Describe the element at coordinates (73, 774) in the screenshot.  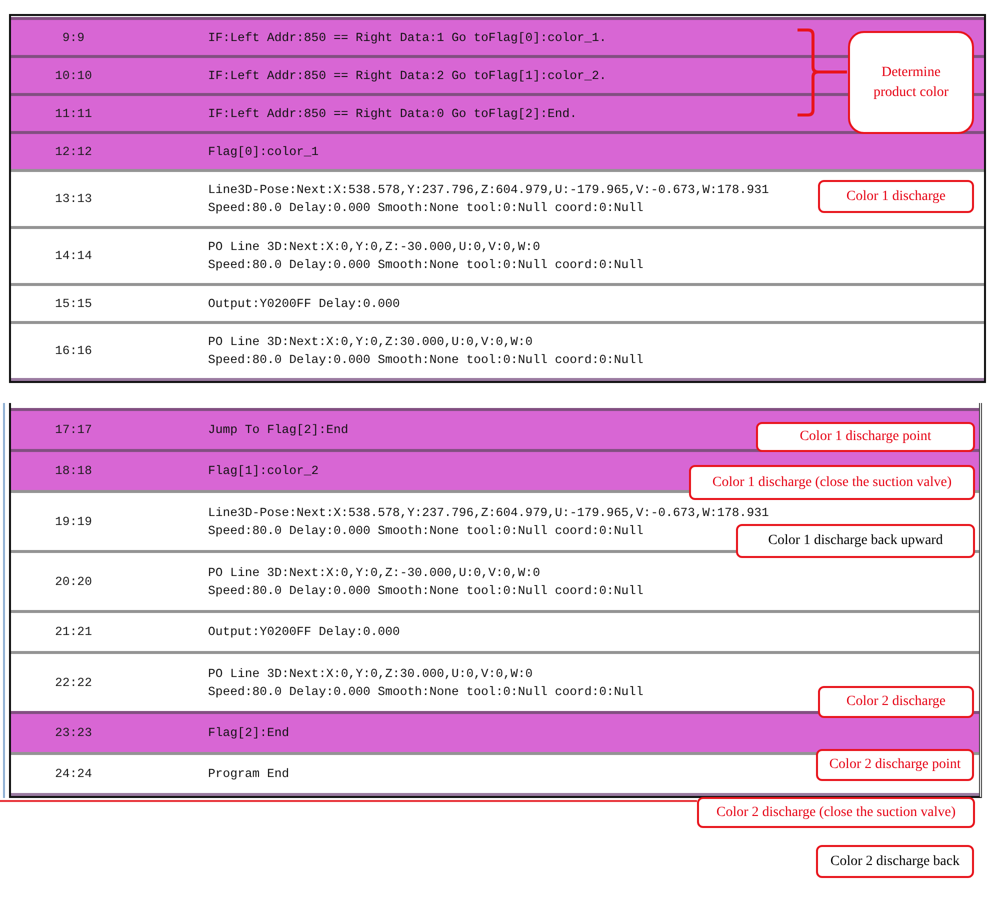
I see `line-number: 24:24` at that location.